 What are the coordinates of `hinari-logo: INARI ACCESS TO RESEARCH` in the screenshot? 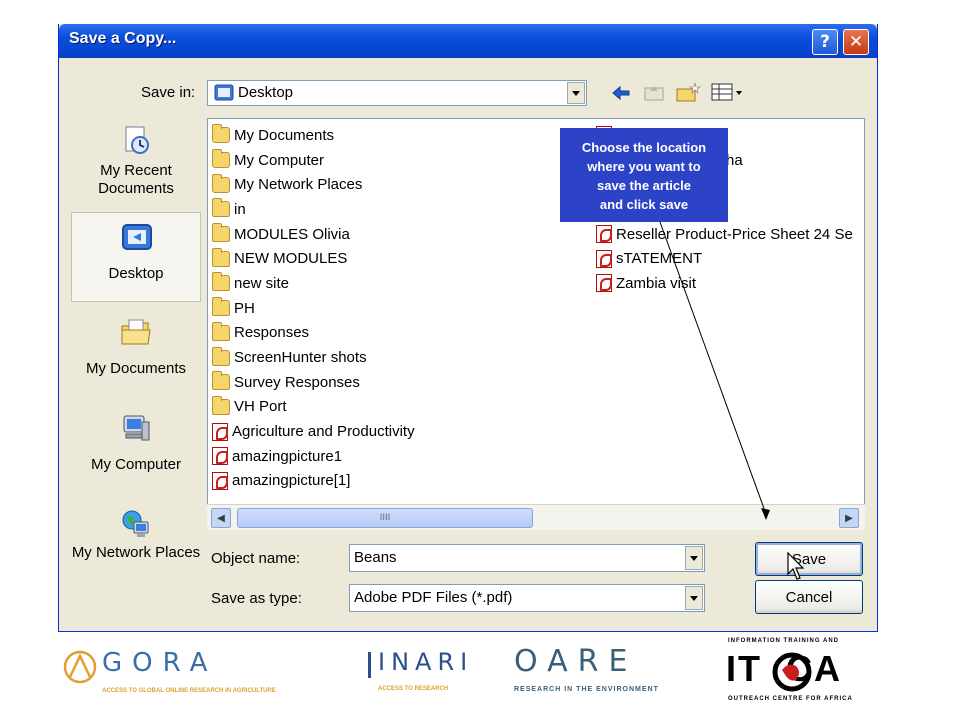 It's located at (423, 673).